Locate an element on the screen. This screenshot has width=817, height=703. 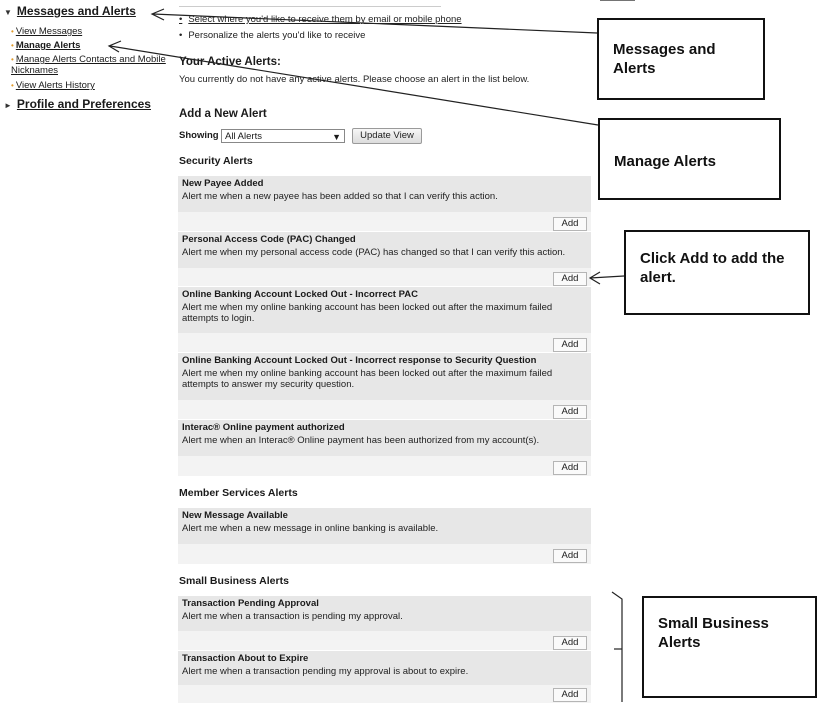
arrow-click-add is located at coordinates (607, 277).